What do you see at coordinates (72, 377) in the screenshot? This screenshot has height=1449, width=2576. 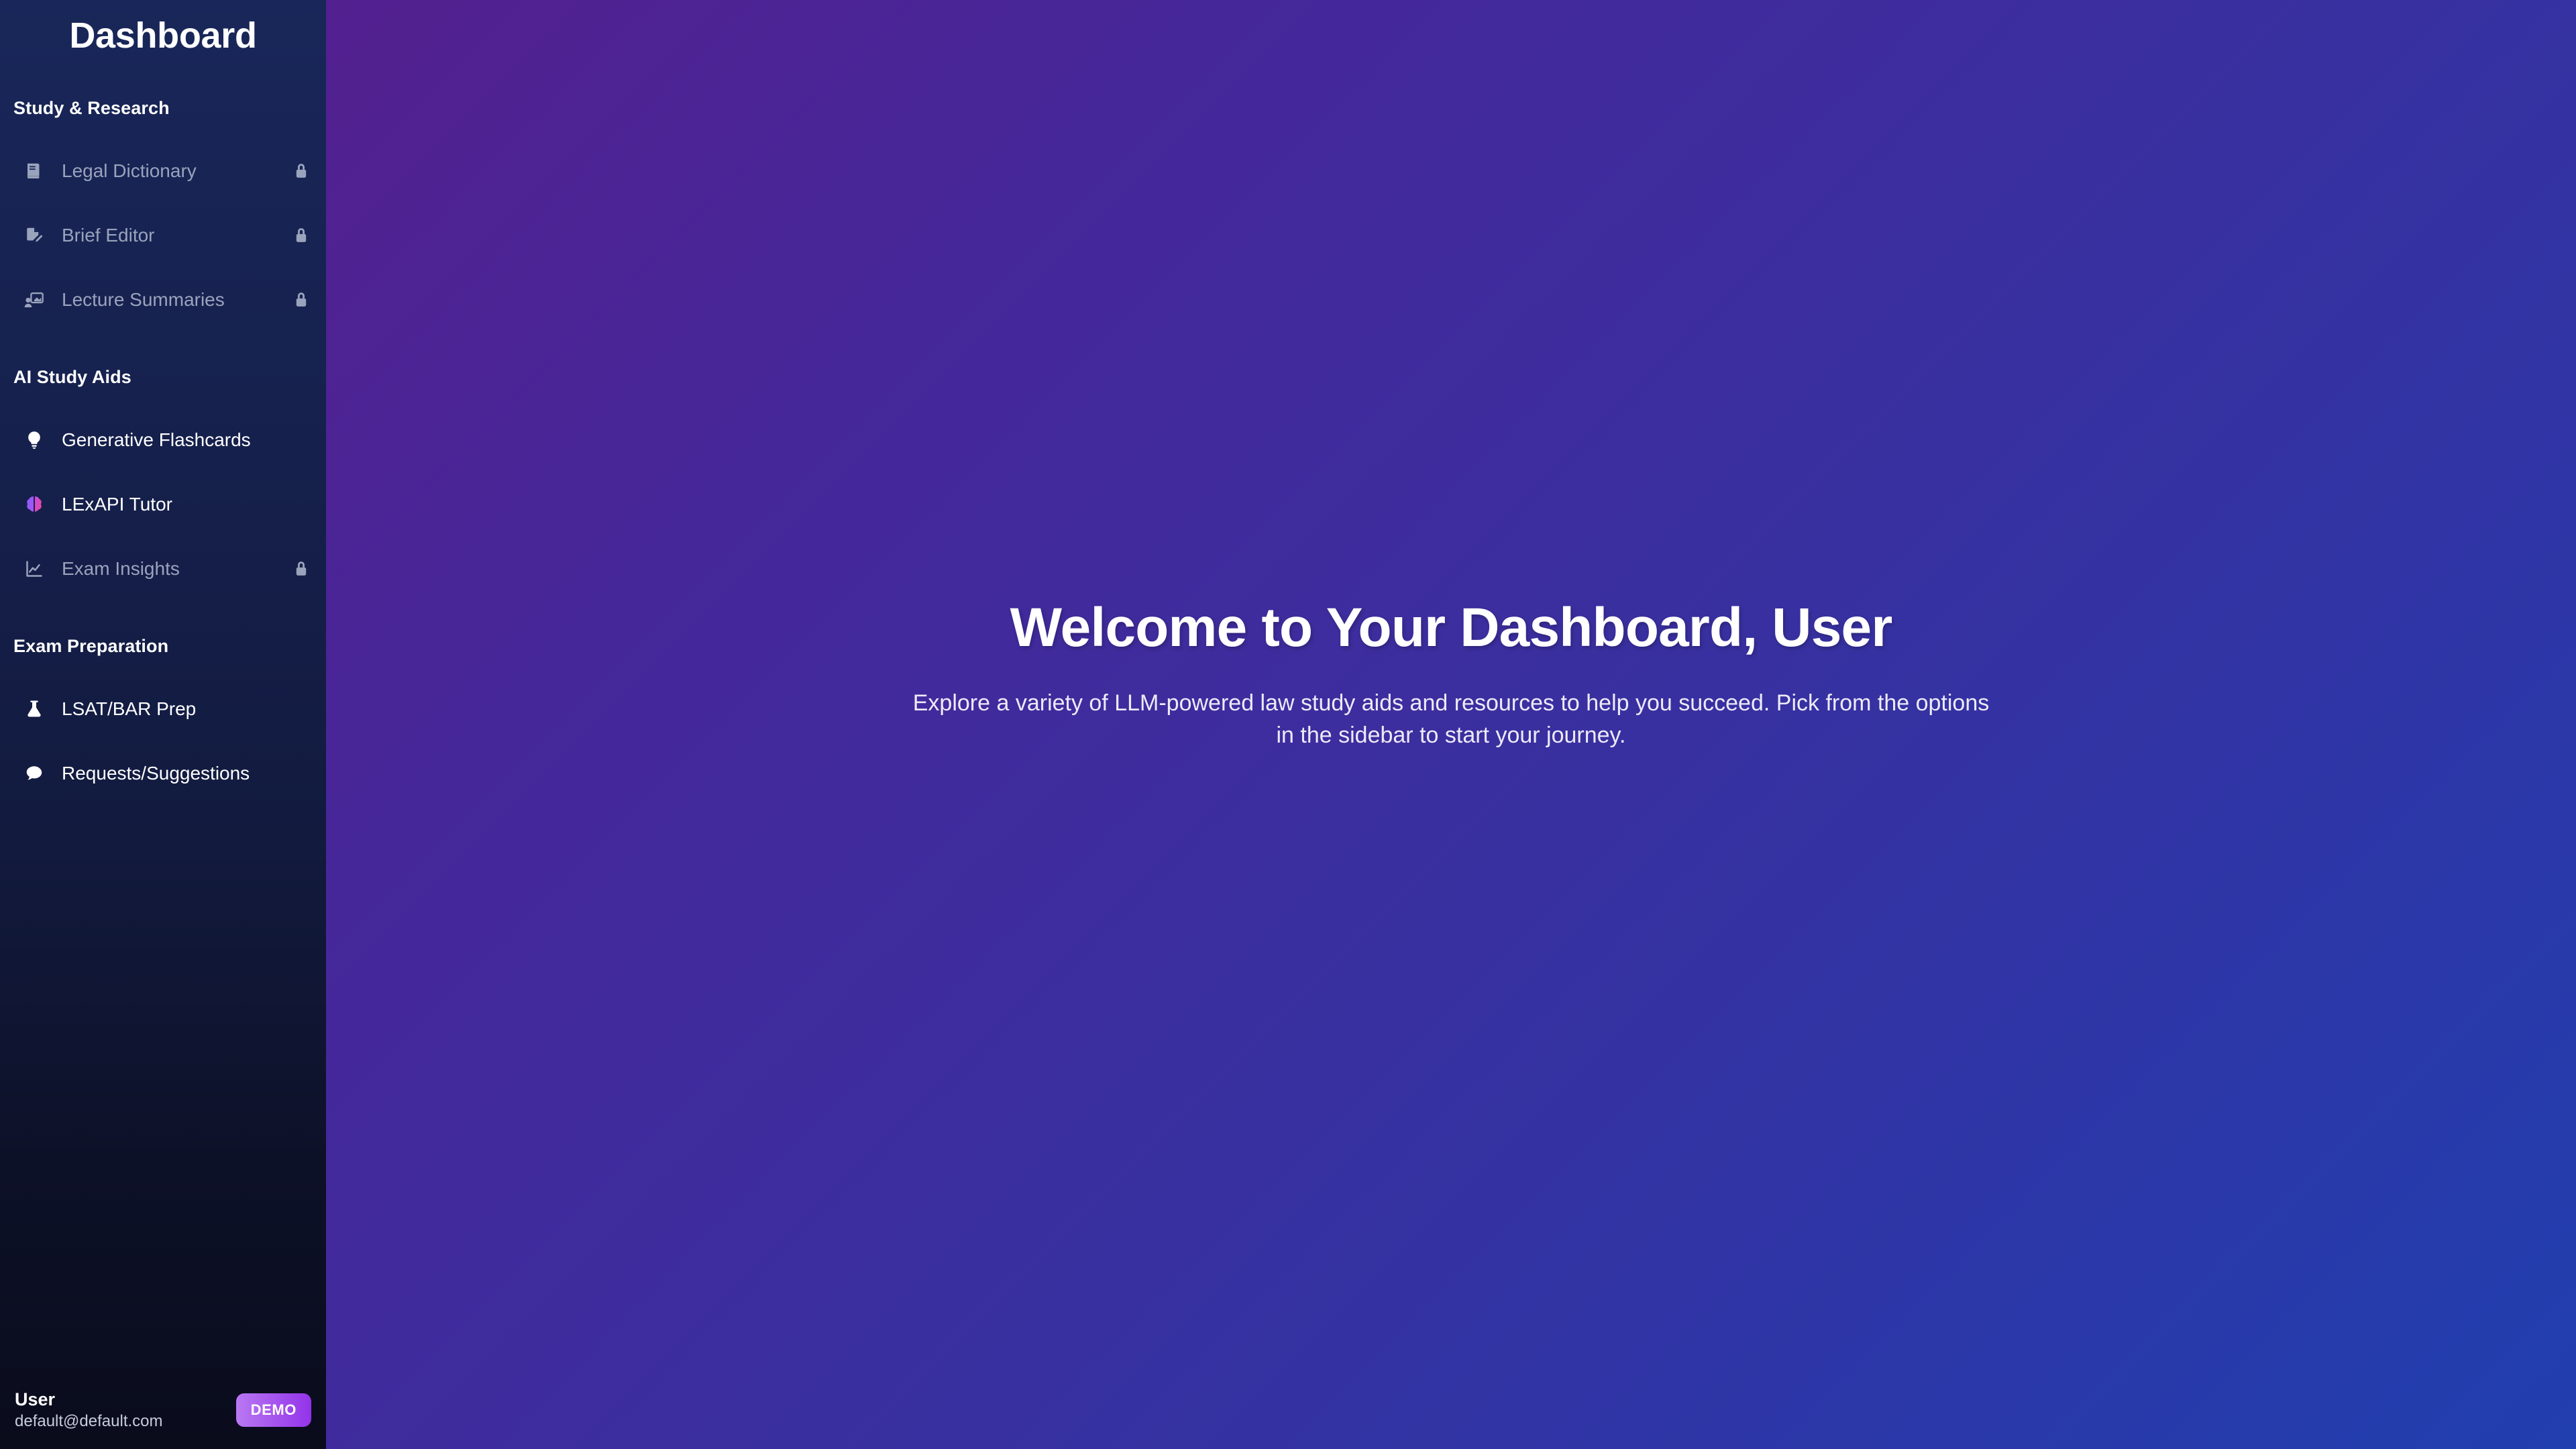 I see `section-label-ai-study-aids: AI Study Aids` at bounding box center [72, 377].